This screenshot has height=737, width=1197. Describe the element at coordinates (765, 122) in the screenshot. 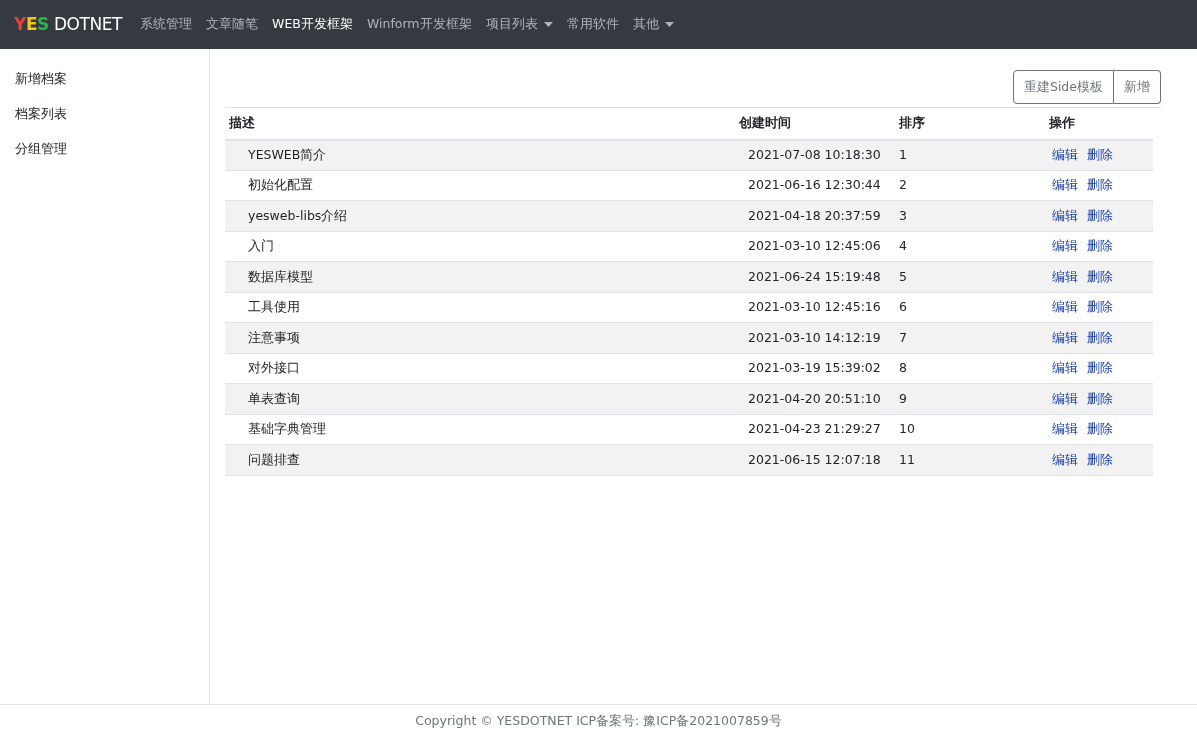

I see `column-header: 创建时间` at that location.